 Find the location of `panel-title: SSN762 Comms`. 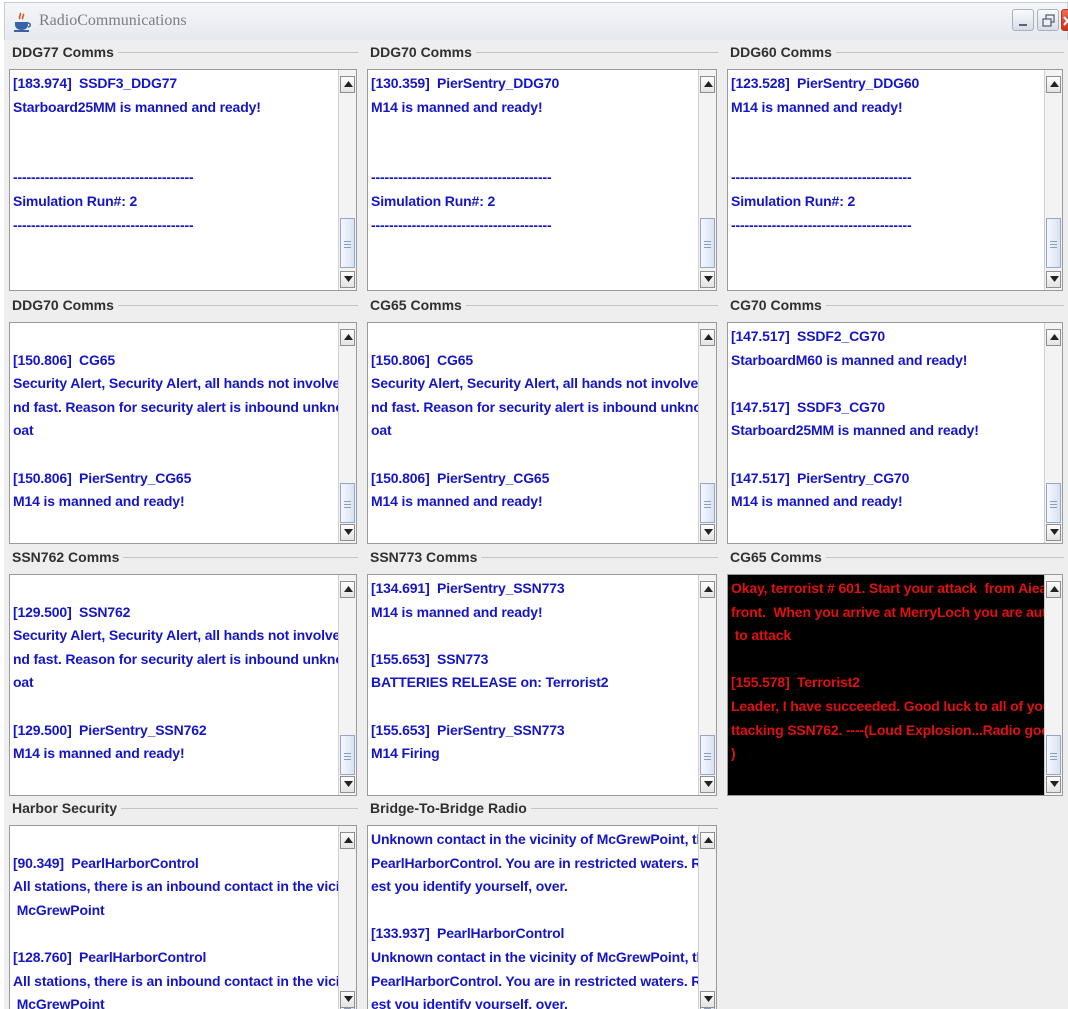

panel-title: SSN762 Comms is located at coordinates (66, 557).